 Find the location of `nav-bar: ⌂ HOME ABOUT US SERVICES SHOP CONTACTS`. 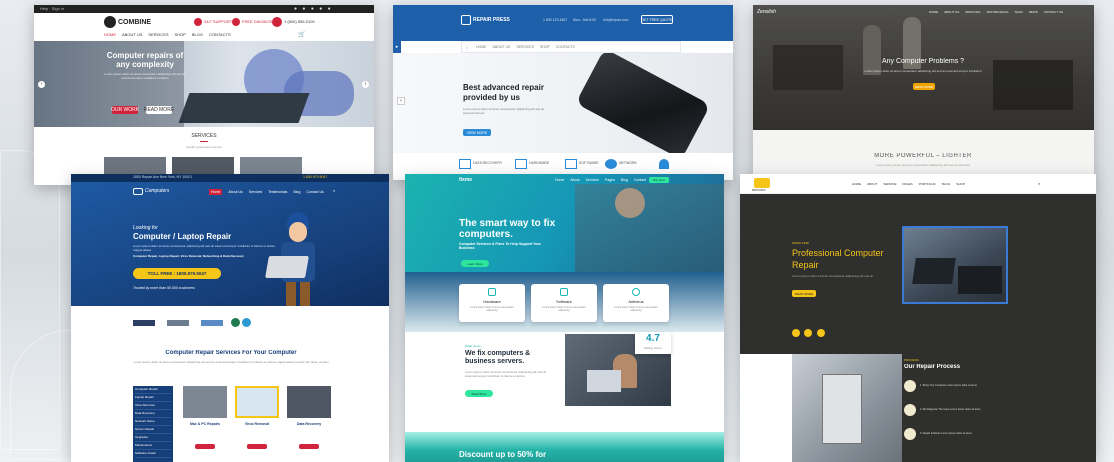

nav-bar: ⌂ HOME ABOUT US SERVICES SHOP CONTACTS is located at coordinates (571, 47).